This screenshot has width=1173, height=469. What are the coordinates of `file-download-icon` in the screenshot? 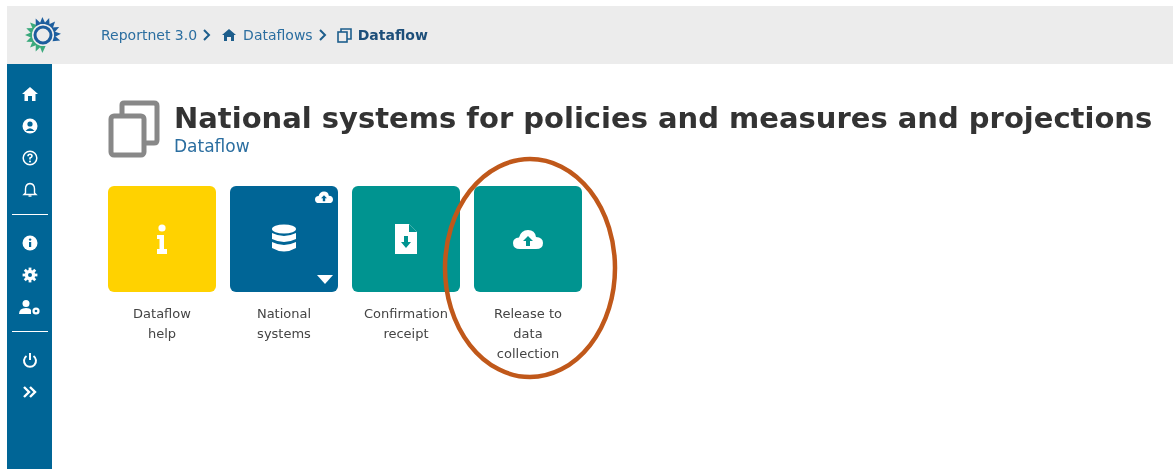 It's located at (406, 239).